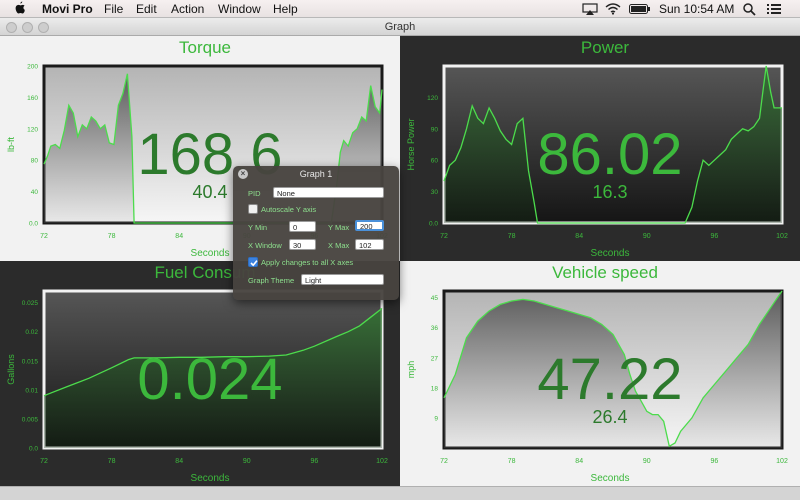 The image size is (800, 500). Describe the element at coordinates (435, 328) in the screenshot. I see `y-tick-label: 36` at that location.